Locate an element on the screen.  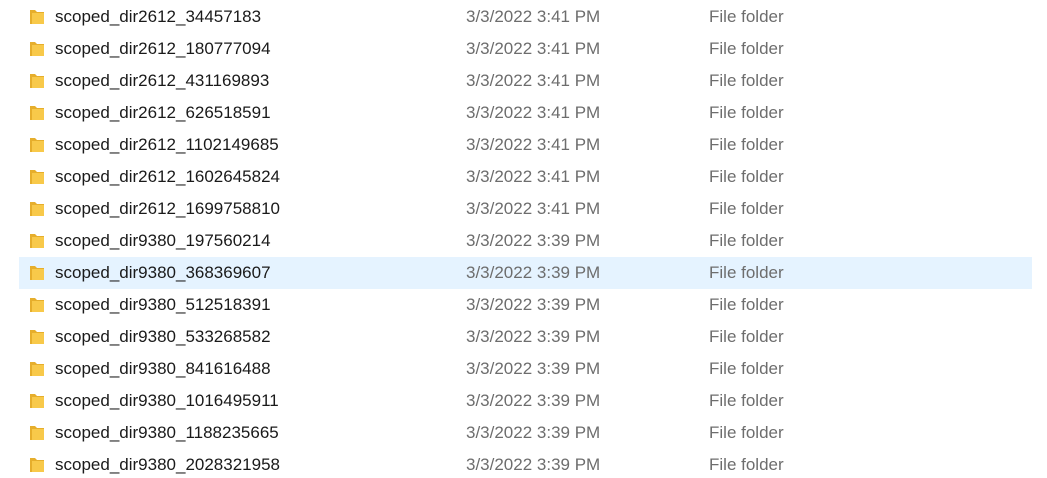
file-name: scoped_dir9380_197560214 is located at coordinates (163, 240).